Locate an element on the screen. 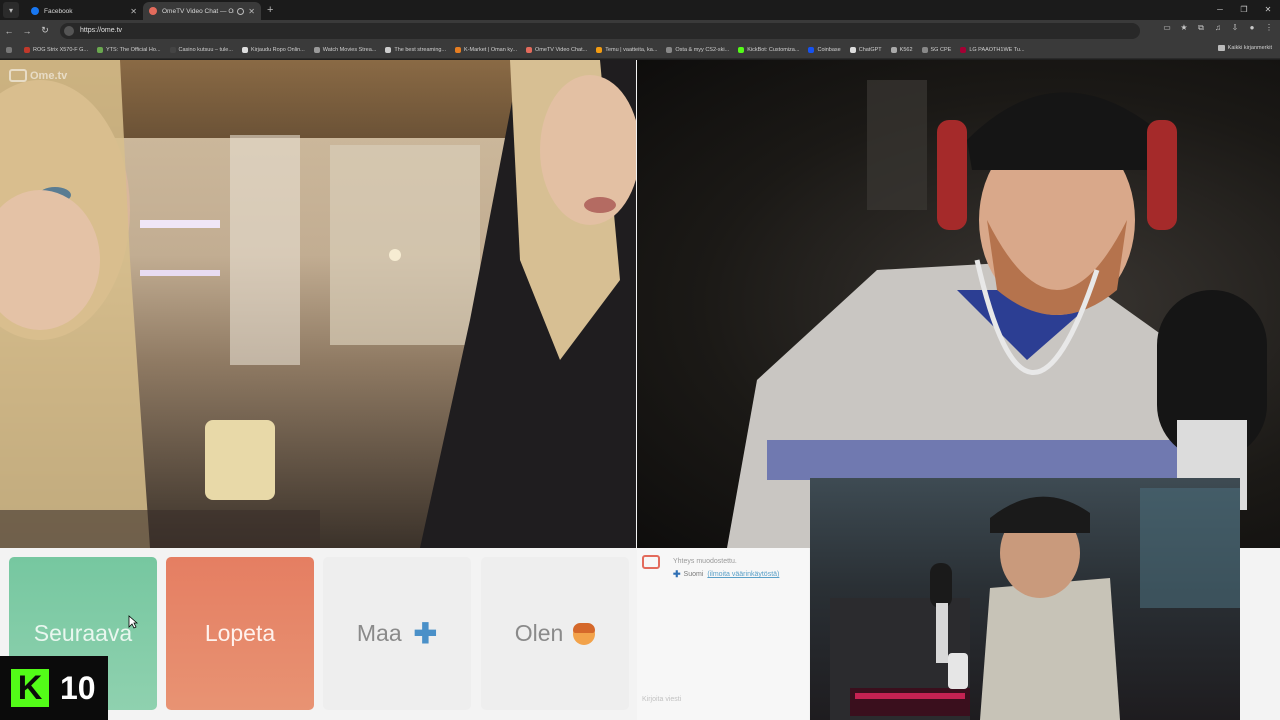 The width and height of the screenshot is (1280, 720). bookmark-item: Coinbase is located at coordinates (824, 49).